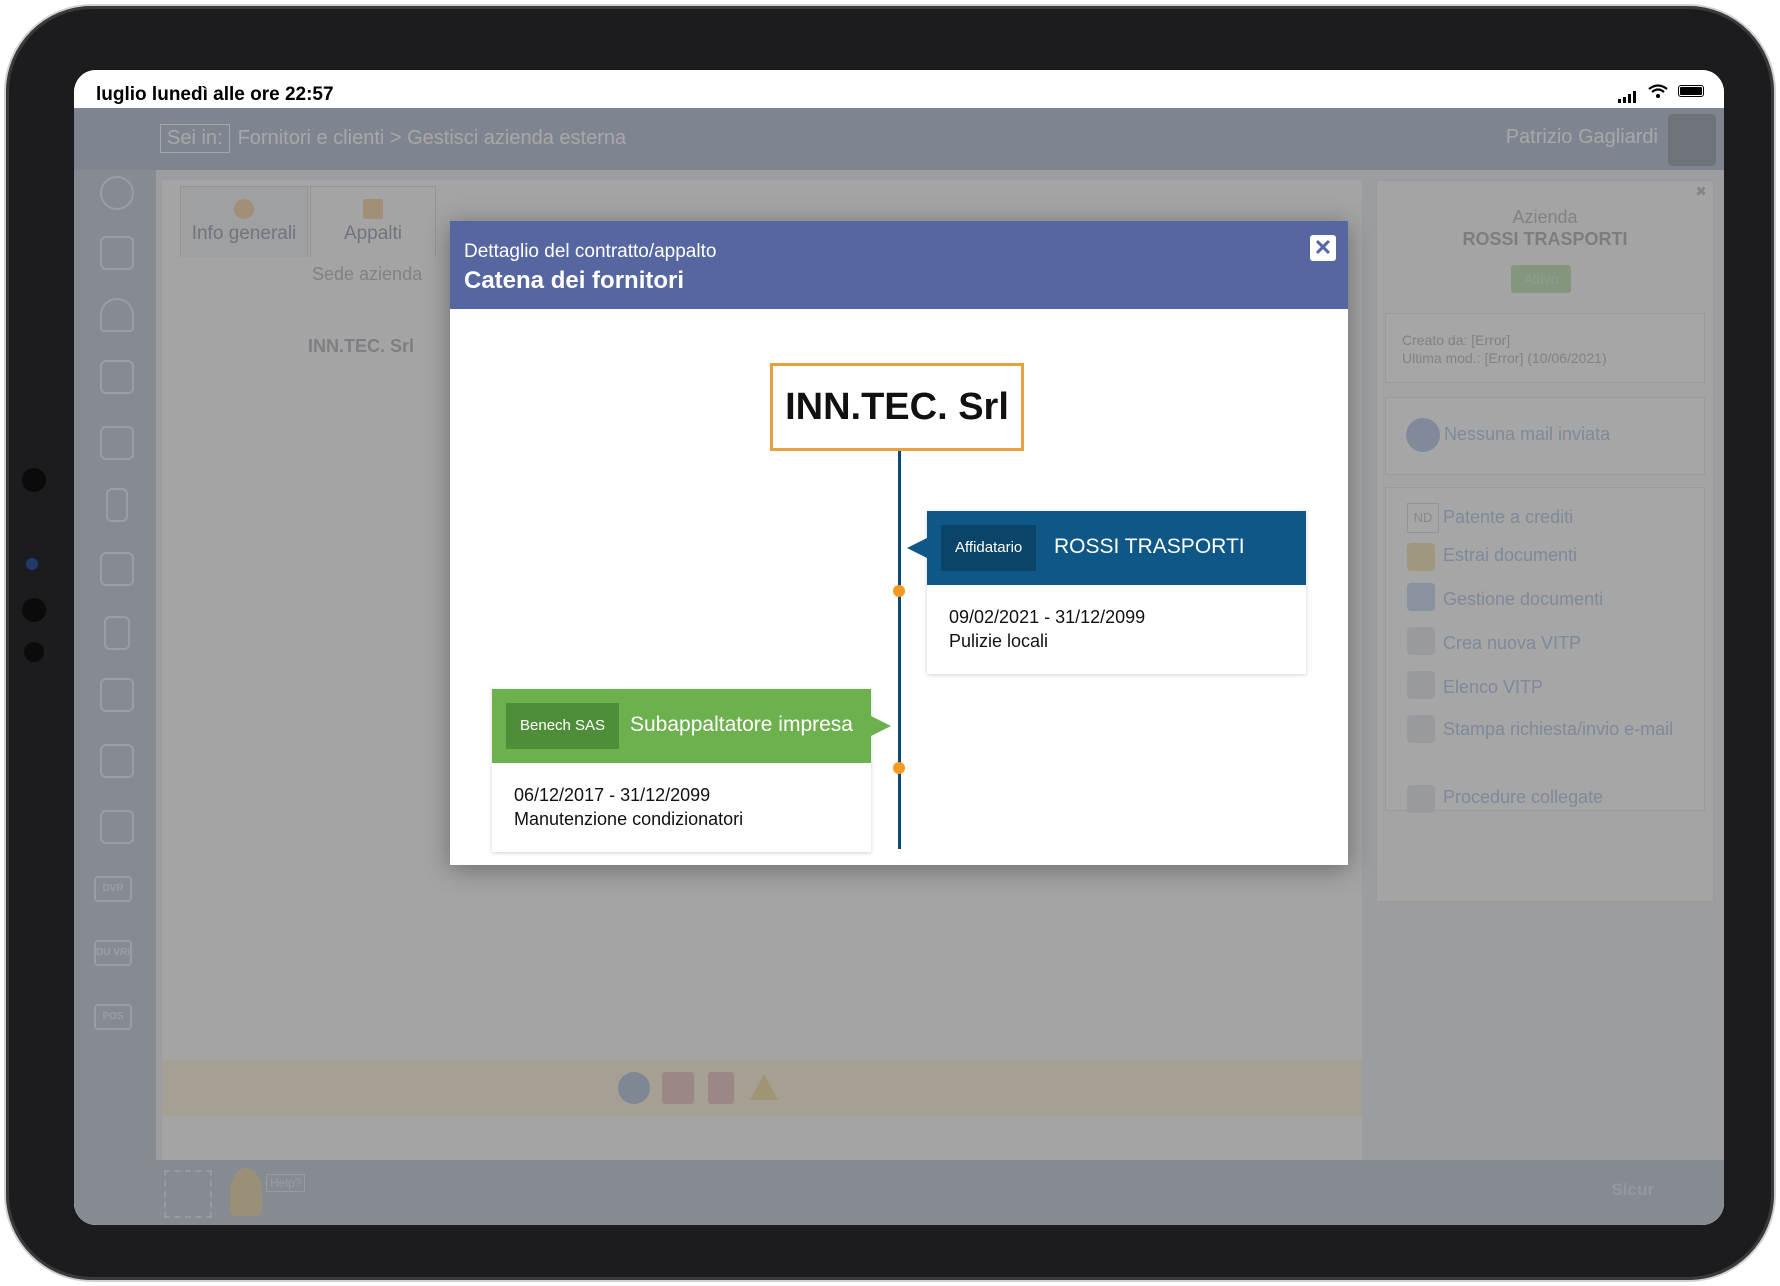  I want to click on chain-description: Manutenzione condizionatori, so click(629, 819).